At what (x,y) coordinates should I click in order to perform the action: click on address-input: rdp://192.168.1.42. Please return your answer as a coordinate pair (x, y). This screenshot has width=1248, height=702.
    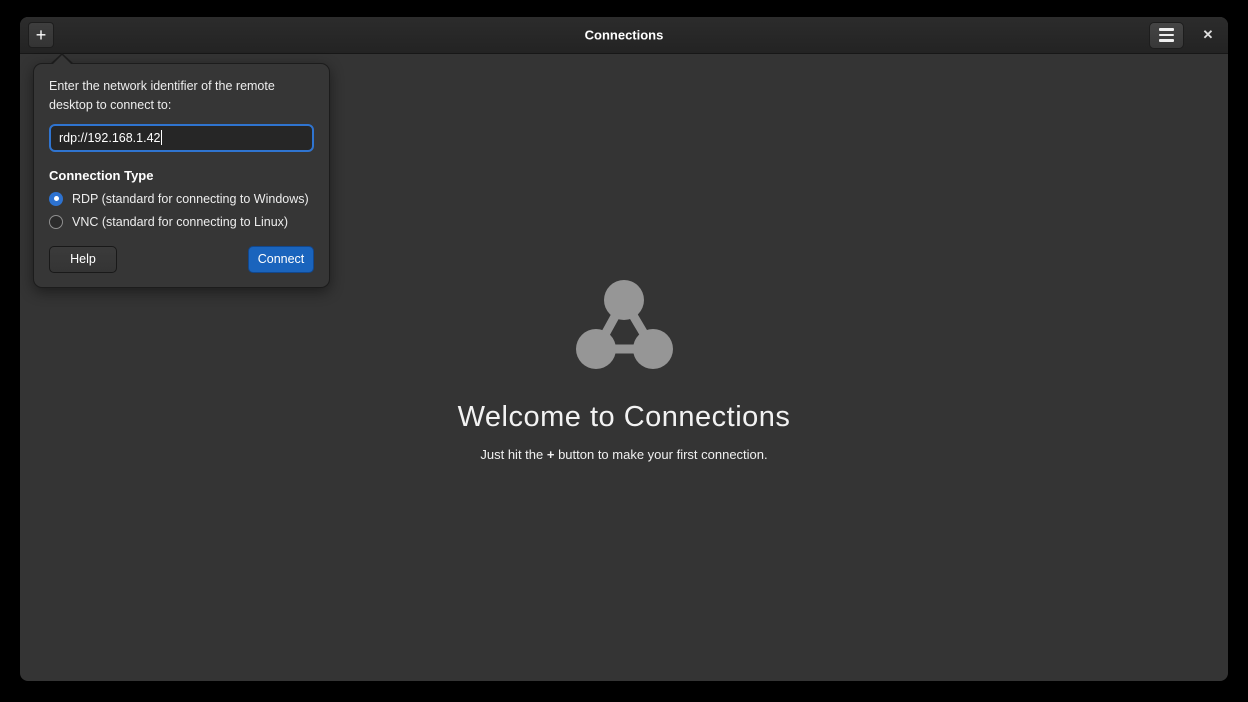
    Looking at the image, I should click on (181, 137).